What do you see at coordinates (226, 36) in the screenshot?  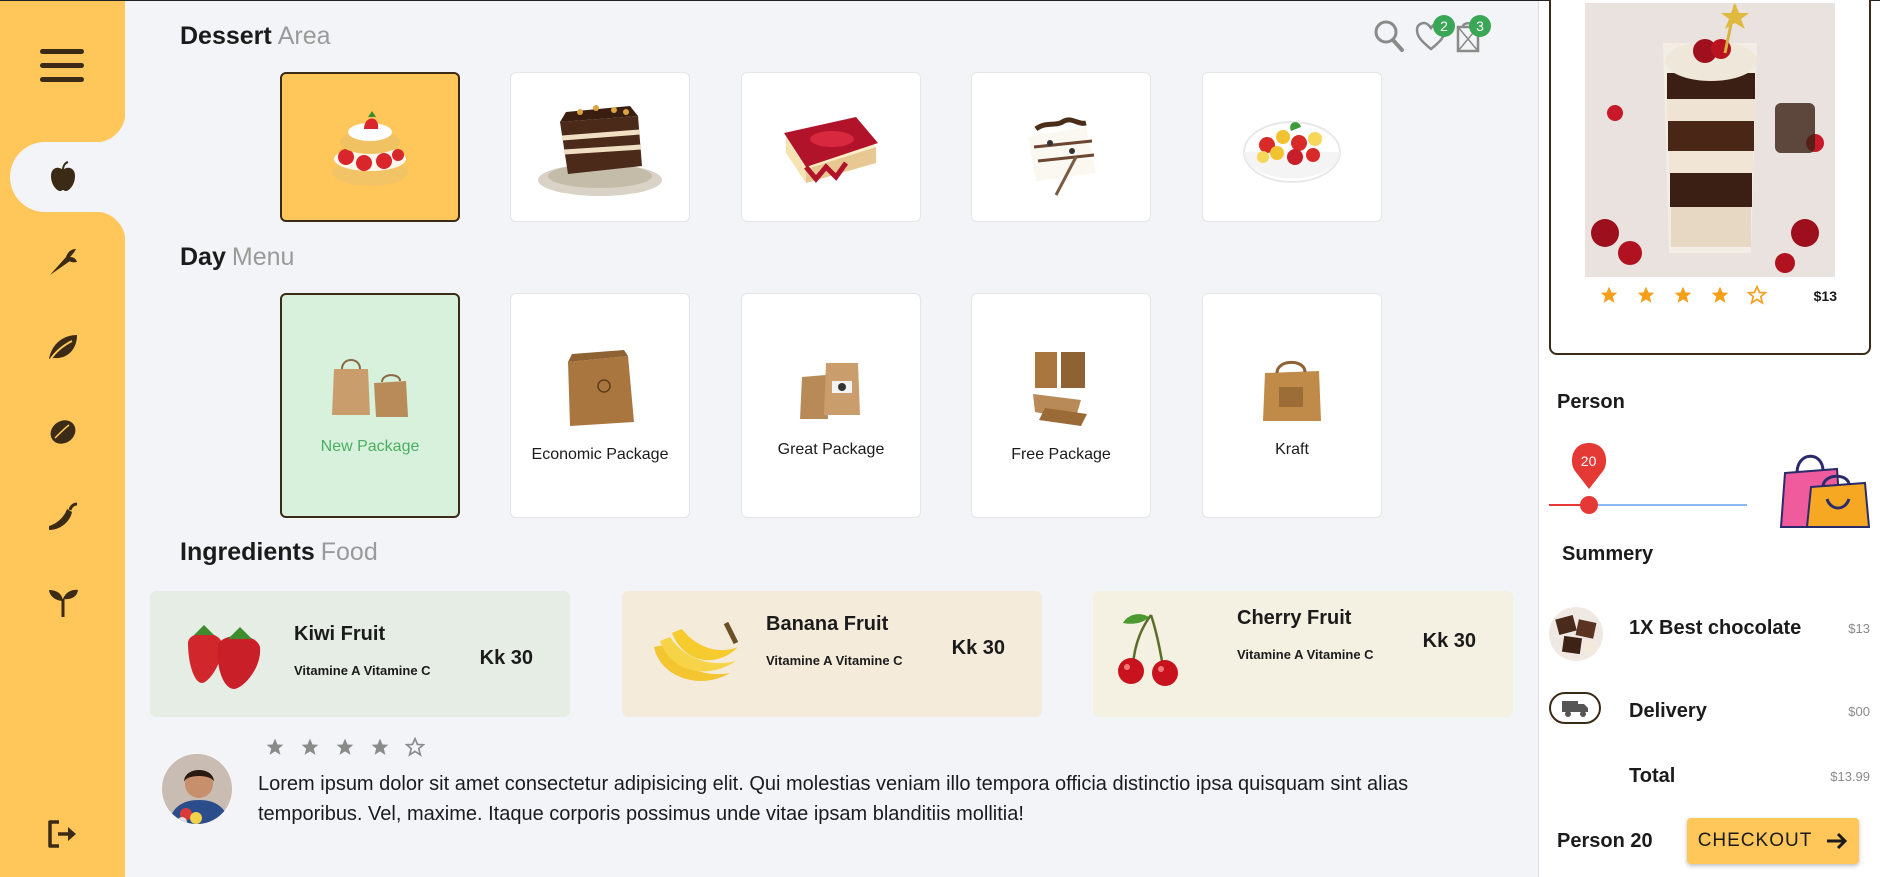 I see `dessert-title: Dessert` at bounding box center [226, 36].